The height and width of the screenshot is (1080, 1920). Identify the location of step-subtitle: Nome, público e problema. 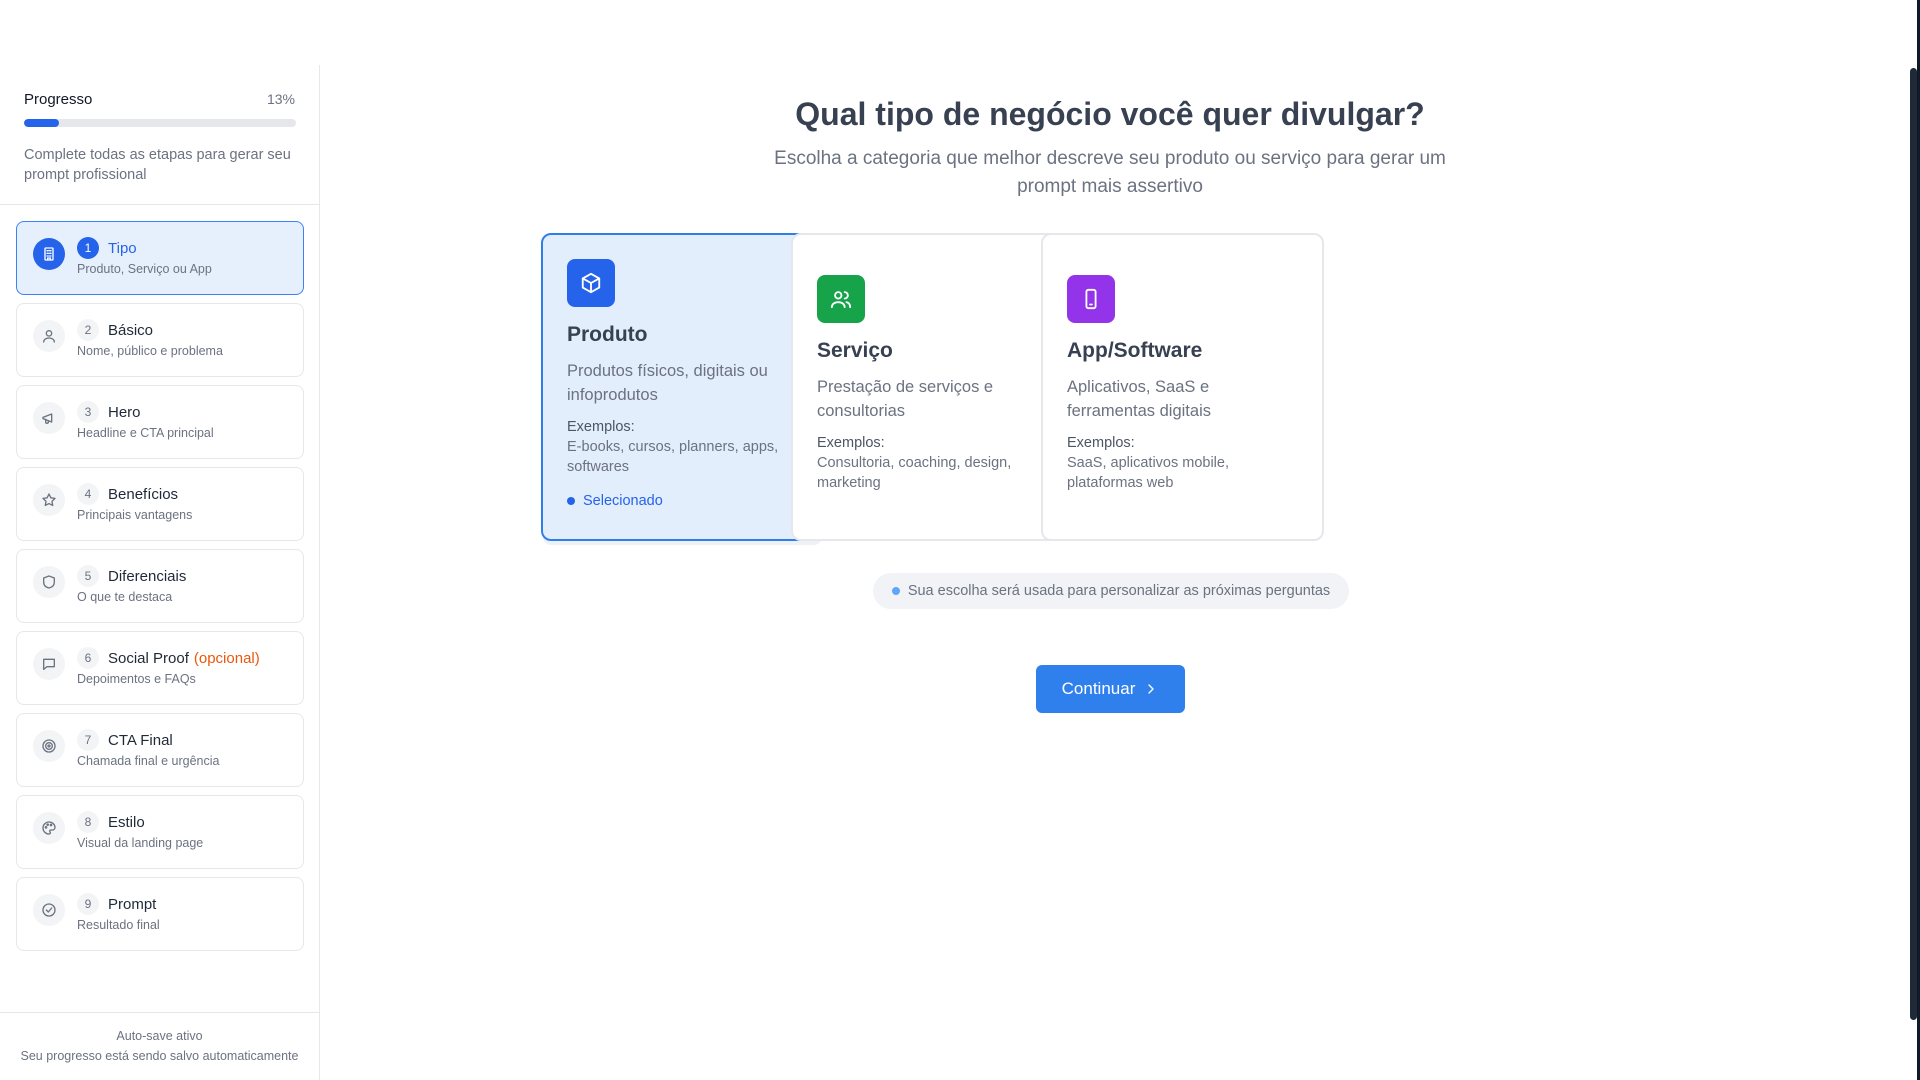
(150, 351).